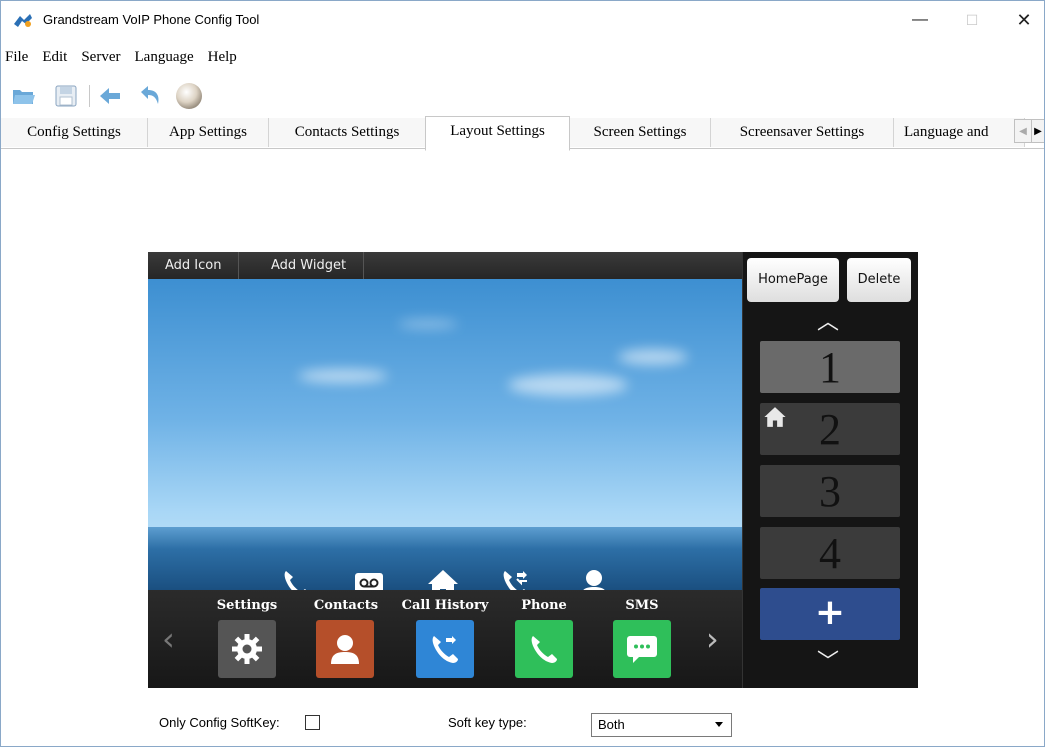  What do you see at coordinates (793, 280) in the screenshot?
I see `homepage-button: HomePage` at bounding box center [793, 280].